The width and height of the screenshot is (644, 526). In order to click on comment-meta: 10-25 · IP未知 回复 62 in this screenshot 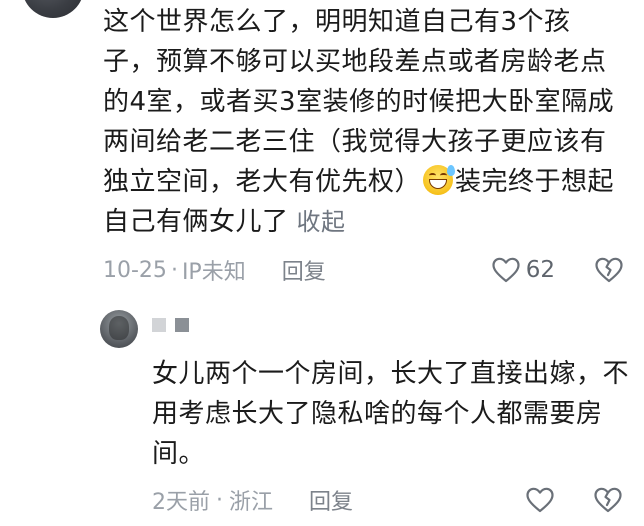, I will do `click(368, 270)`.